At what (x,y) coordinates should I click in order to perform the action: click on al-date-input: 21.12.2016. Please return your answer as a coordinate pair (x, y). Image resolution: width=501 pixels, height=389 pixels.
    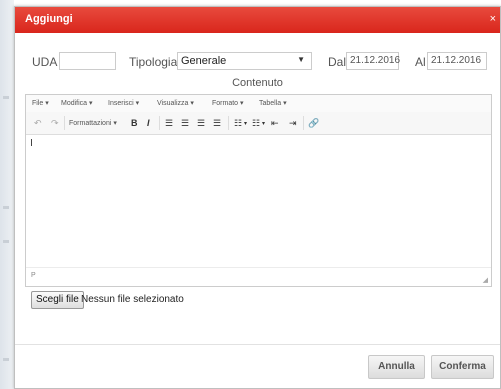
    Looking at the image, I should click on (457, 61).